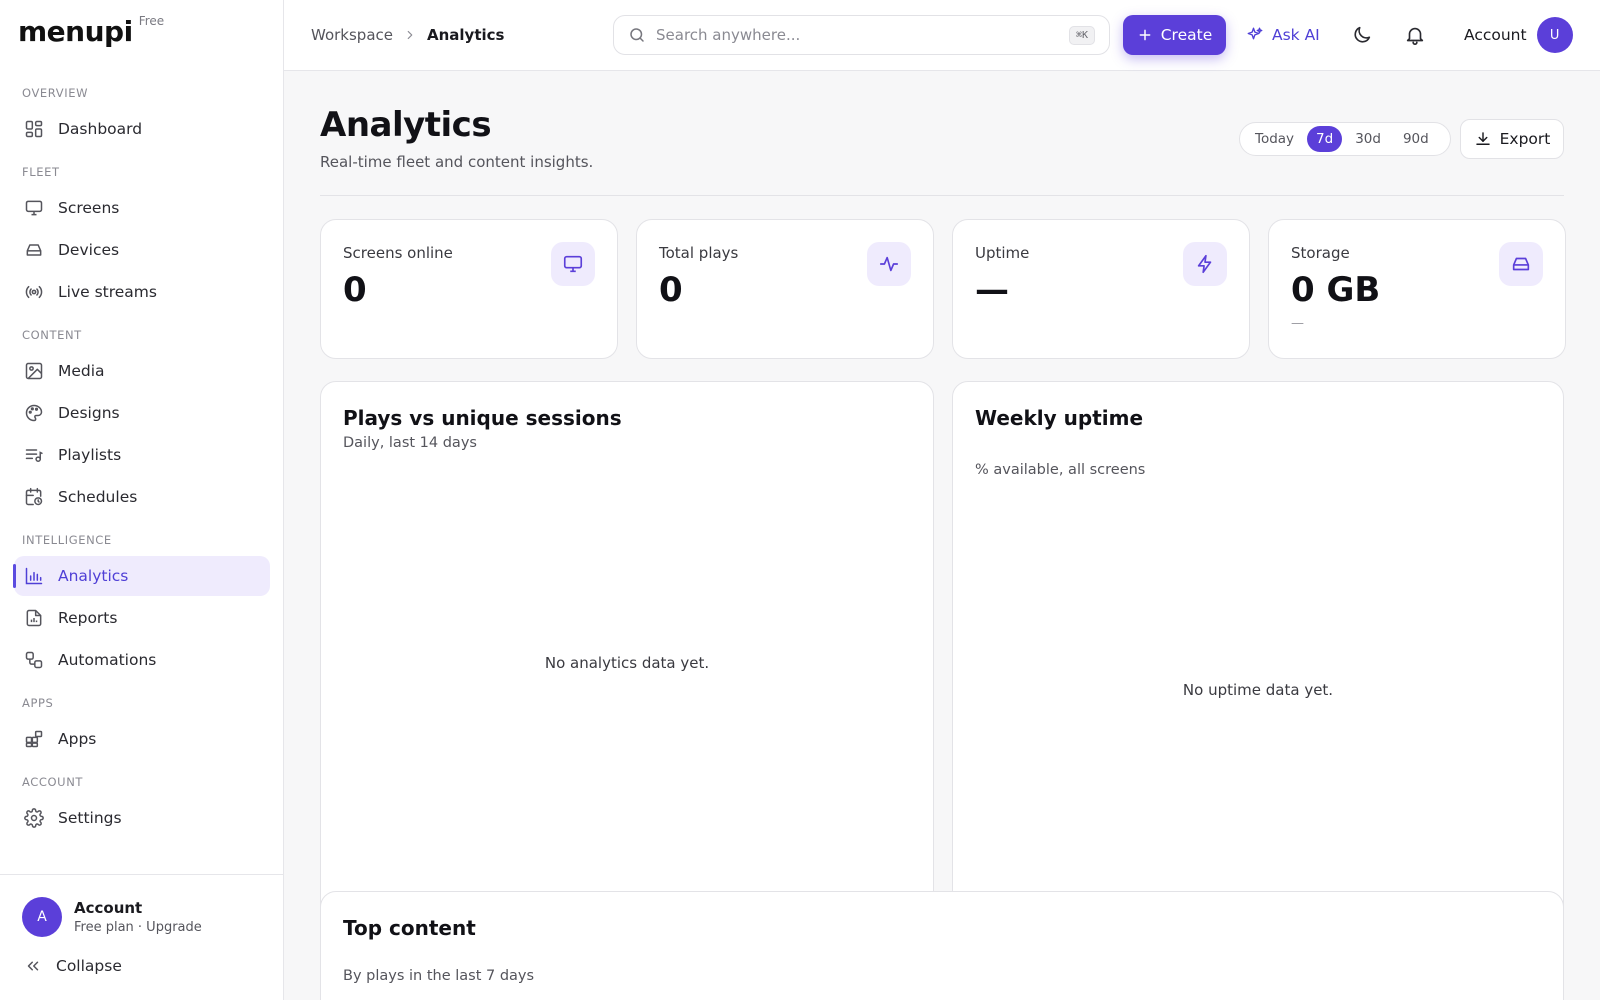 The height and width of the screenshot is (1000, 1600). What do you see at coordinates (1362, 35) in the screenshot?
I see `theme-toggle-button` at bounding box center [1362, 35].